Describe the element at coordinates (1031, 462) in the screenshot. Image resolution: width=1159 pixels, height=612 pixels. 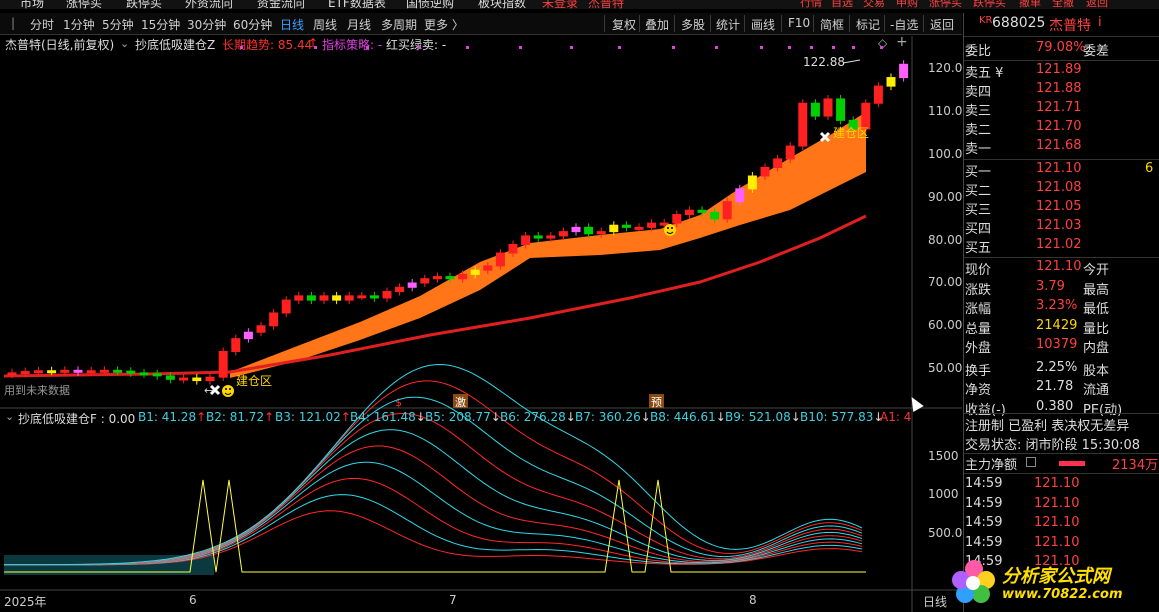
I see `list-icon` at that location.